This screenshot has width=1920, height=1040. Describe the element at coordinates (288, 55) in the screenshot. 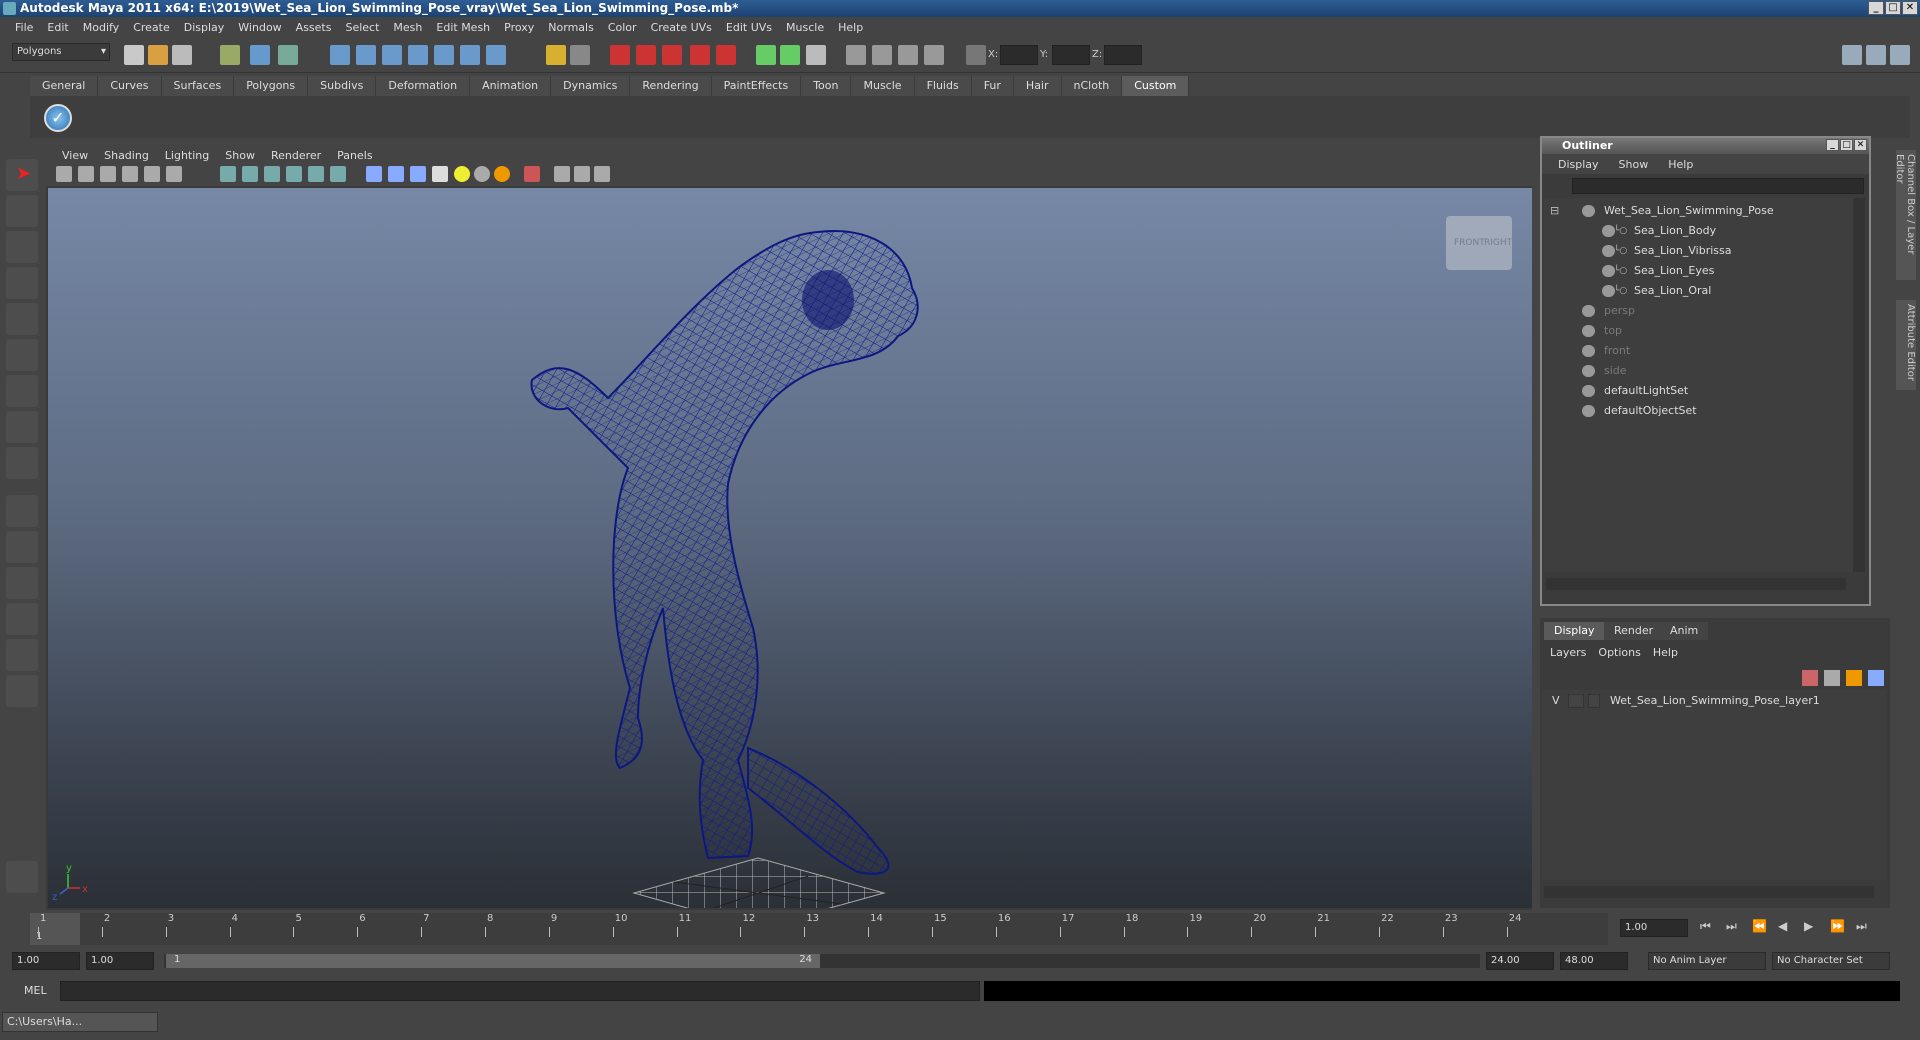

I see `select-component-icon` at that location.